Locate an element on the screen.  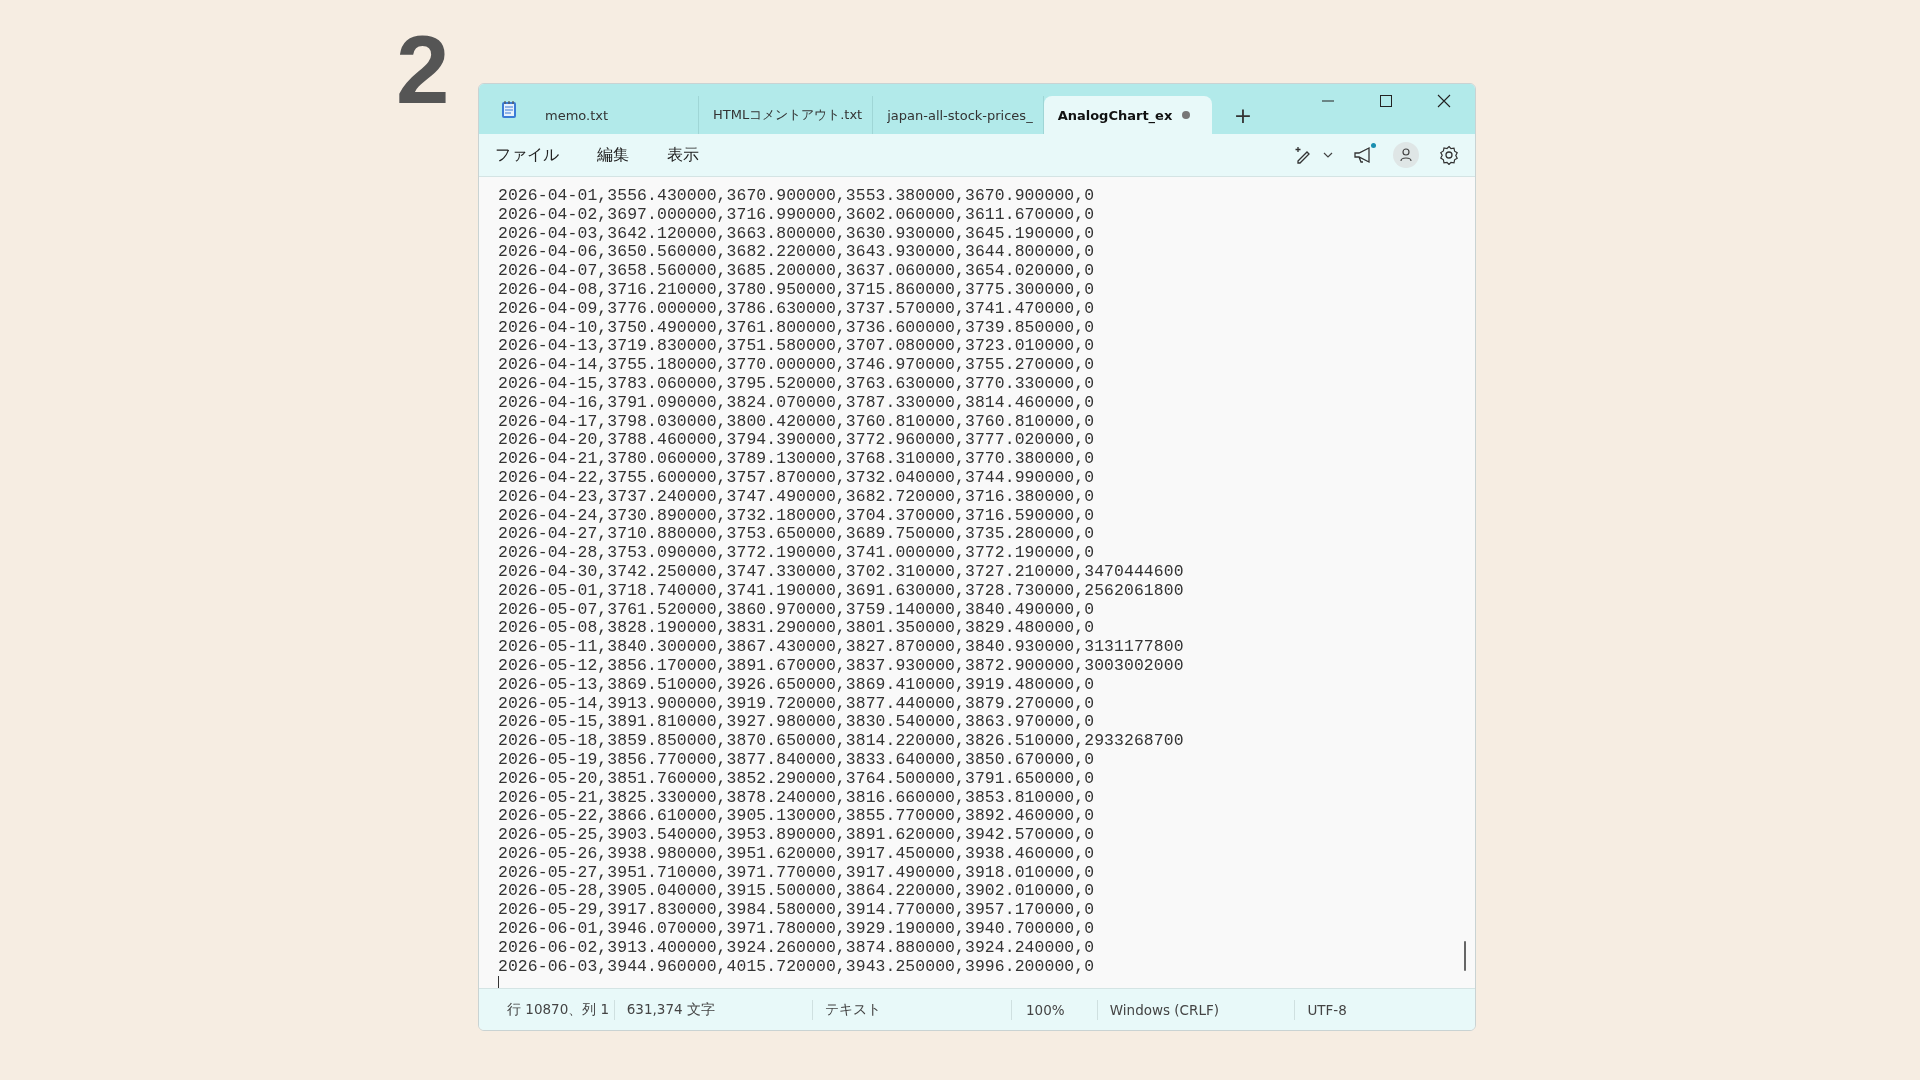
text-line: 2026-04-08,3716.210000,3780.950000,3715.860000,3775.300000,0 is located at coordinates (797, 290).